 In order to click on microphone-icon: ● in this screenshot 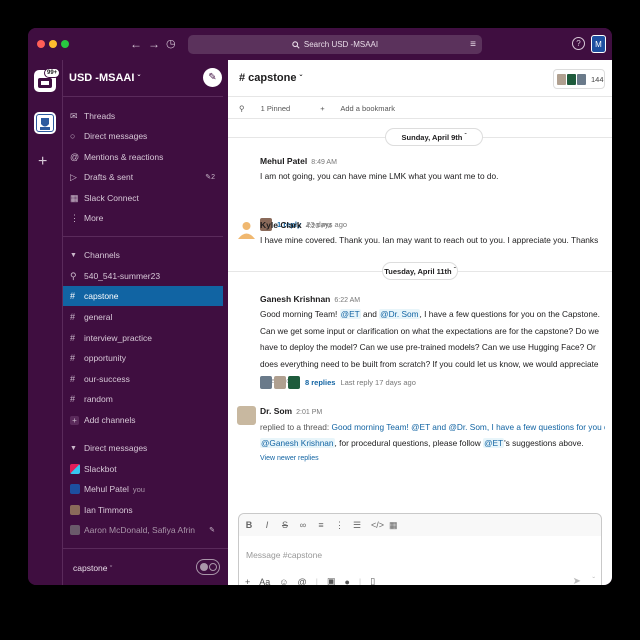, I will do `click(346, 581)`.